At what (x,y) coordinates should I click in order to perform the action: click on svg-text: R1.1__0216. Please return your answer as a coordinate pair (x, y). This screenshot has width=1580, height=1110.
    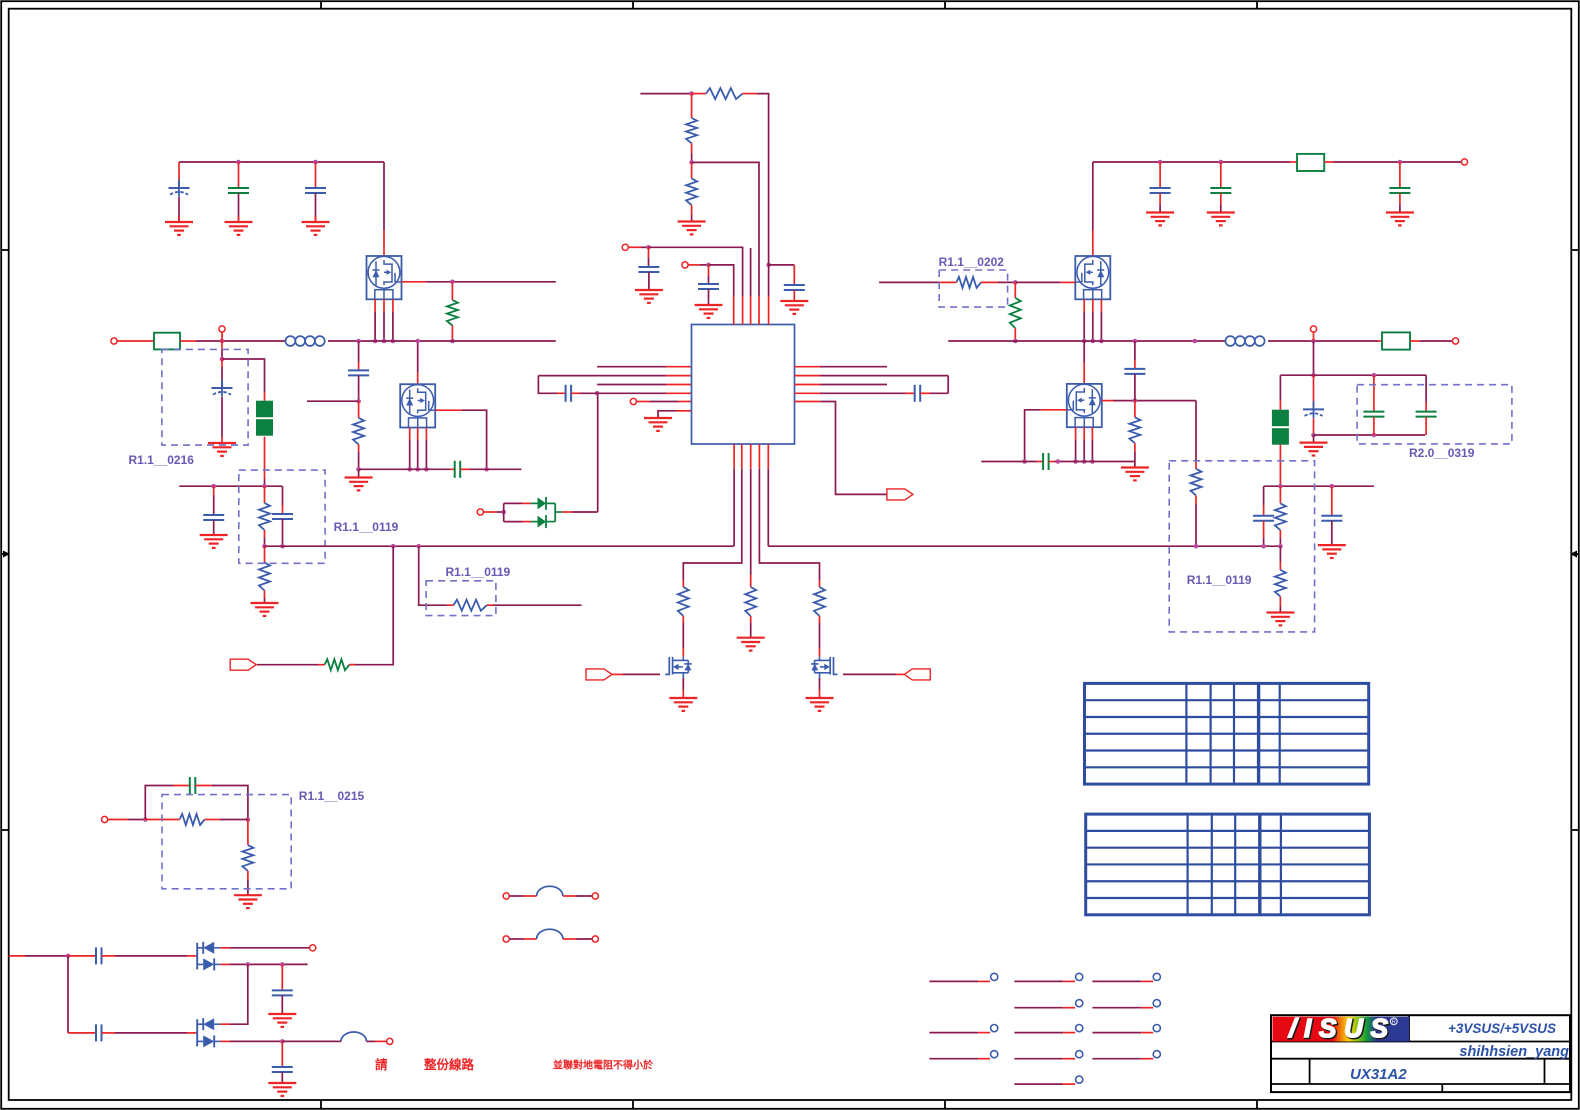
    Looking at the image, I should click on (162, 460).